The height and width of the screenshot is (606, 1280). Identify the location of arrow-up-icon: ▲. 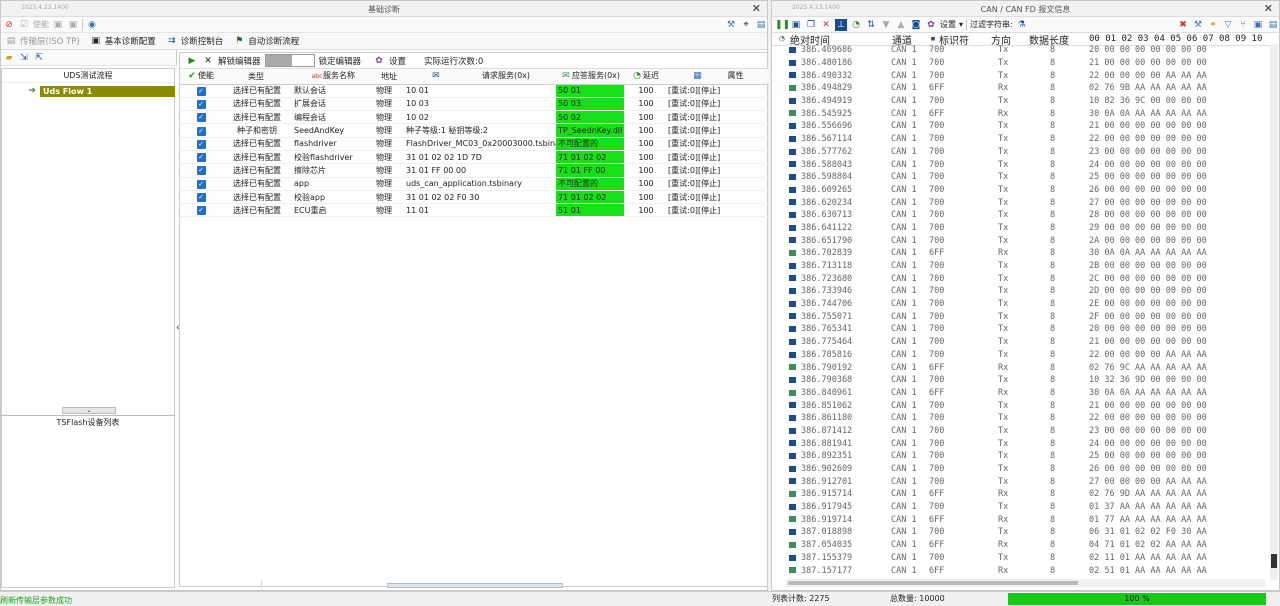
(901, 25).